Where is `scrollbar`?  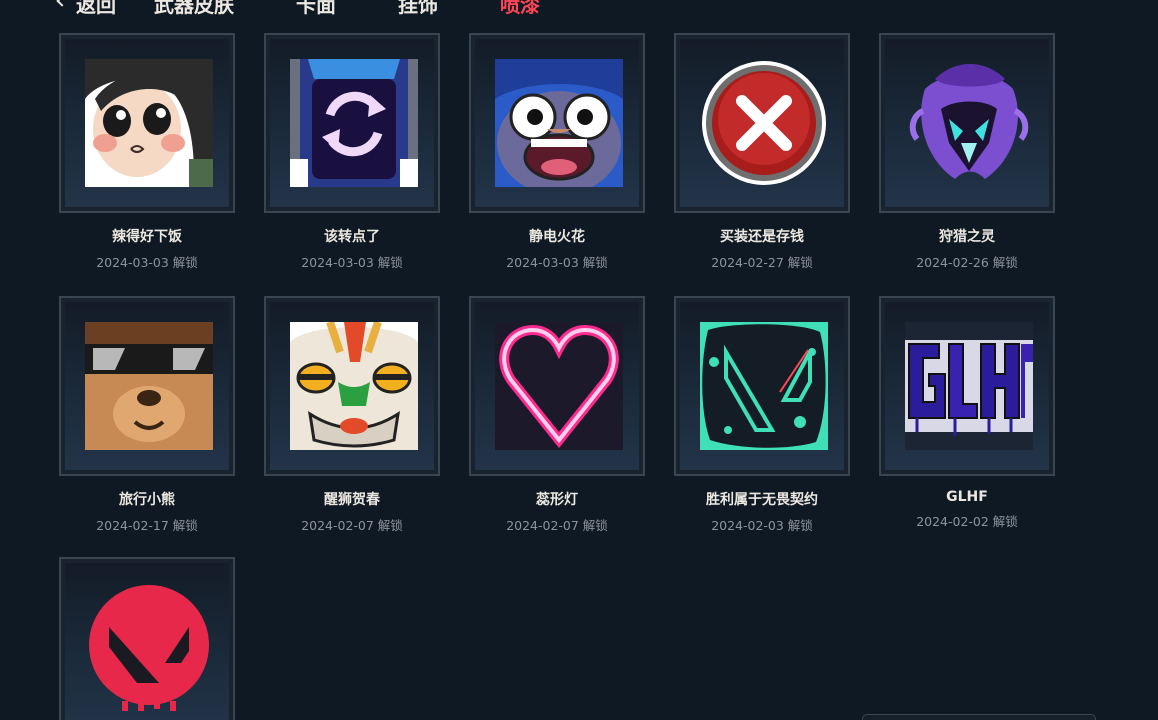 scrollbar is located at coordinates (979, 717).